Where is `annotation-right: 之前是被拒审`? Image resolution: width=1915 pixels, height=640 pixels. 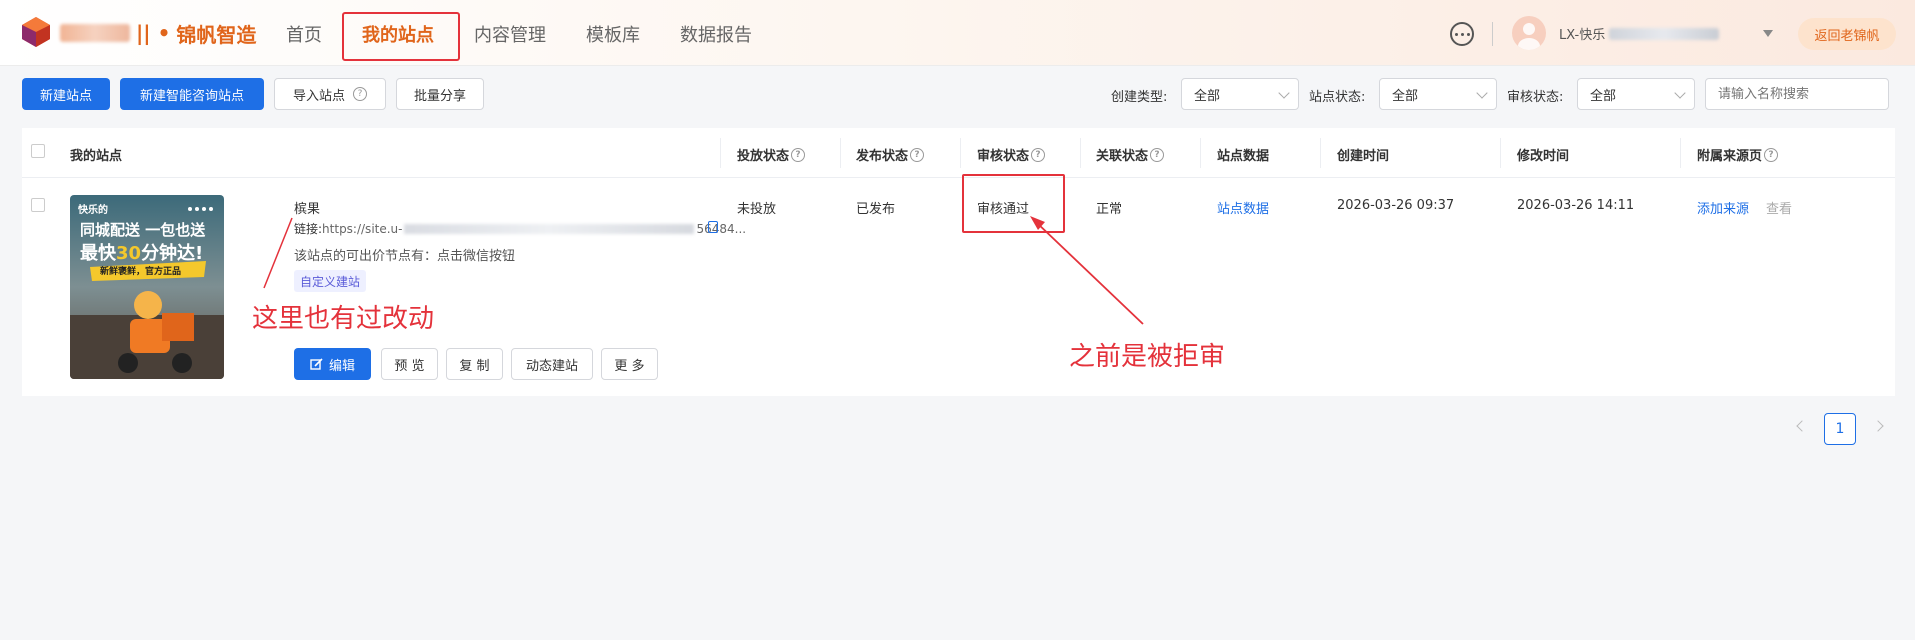
annotation-right: 之前是被拒审 is located at coordinates (1147, 357).